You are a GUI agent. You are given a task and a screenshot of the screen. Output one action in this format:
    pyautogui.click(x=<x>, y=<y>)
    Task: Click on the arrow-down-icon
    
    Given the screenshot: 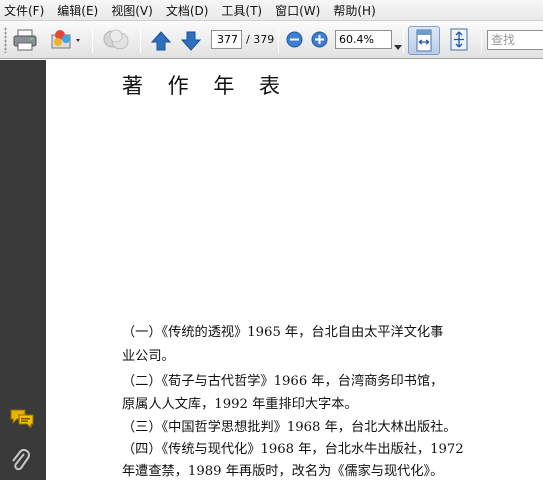 What is the action you would take?
    pyautogui.click(x=191, y=41)
    